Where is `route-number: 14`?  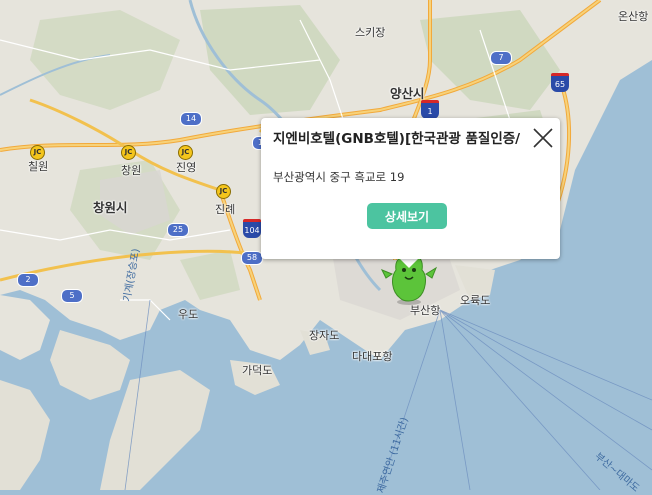
route-number: 14 is located at coordinates (191, 119).